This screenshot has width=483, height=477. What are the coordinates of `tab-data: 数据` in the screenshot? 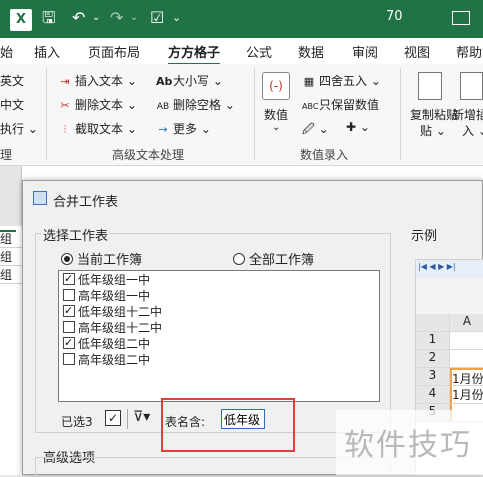 It's located at (311, 51).